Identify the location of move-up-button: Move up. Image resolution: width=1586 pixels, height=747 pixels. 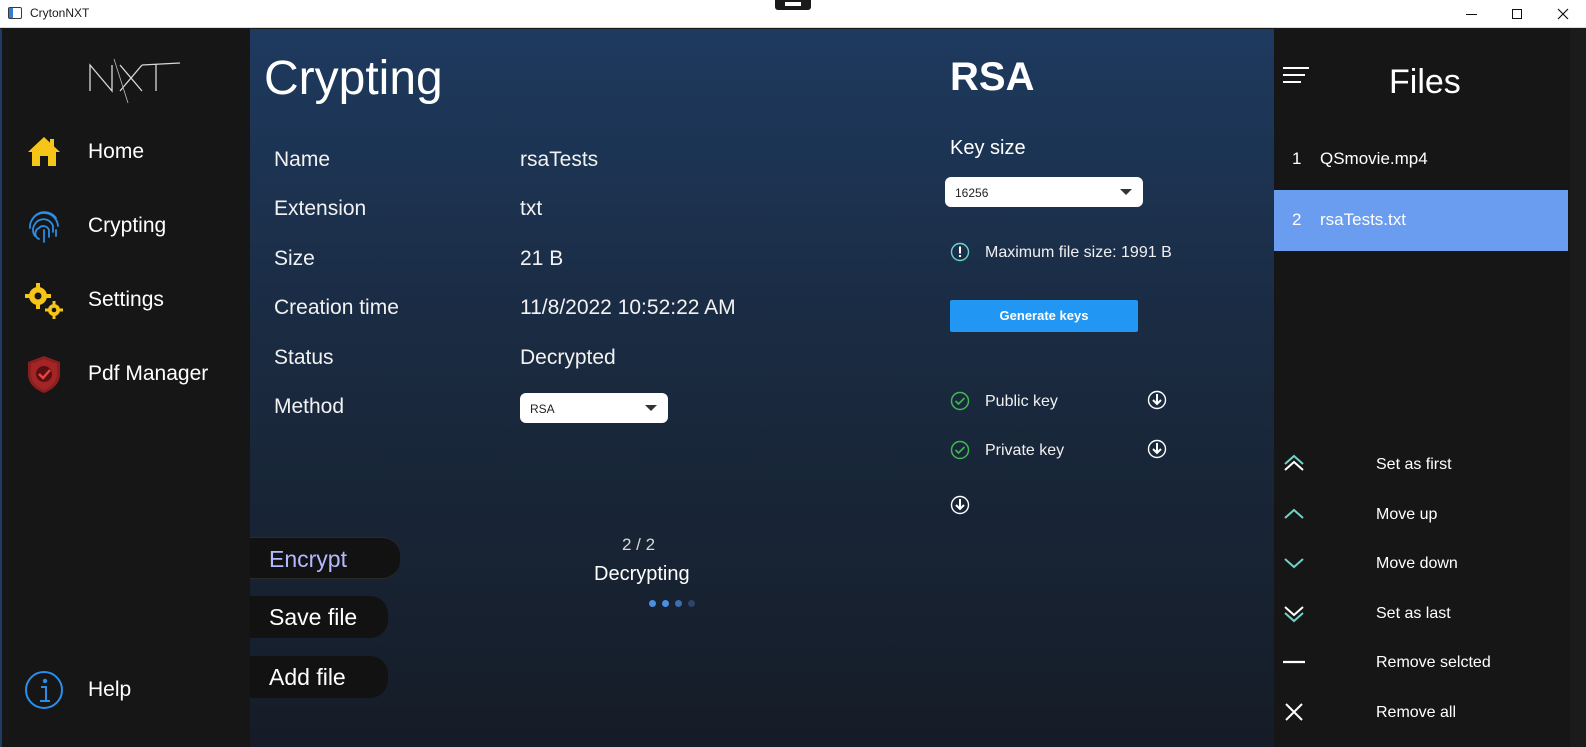
(1421, 514).